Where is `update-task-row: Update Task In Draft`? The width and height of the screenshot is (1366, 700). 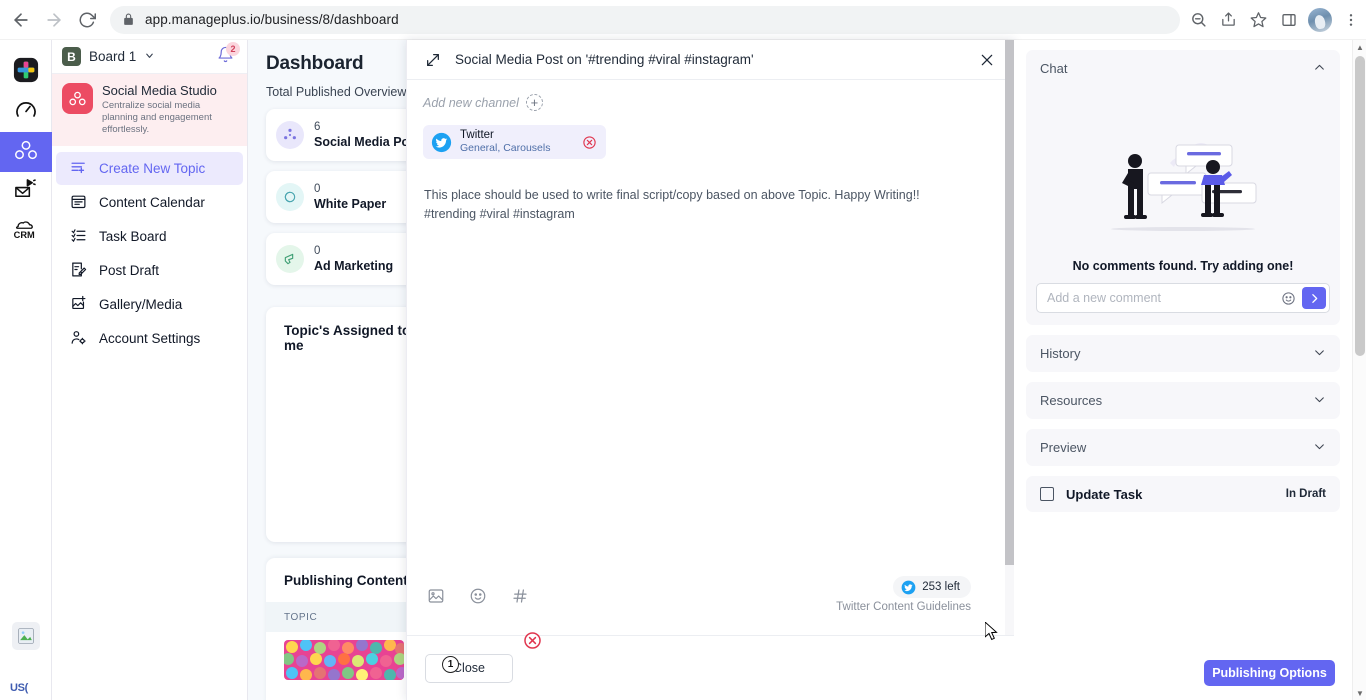
update-task-row: Update Task In Draft is located at coordinates (1183, 494).